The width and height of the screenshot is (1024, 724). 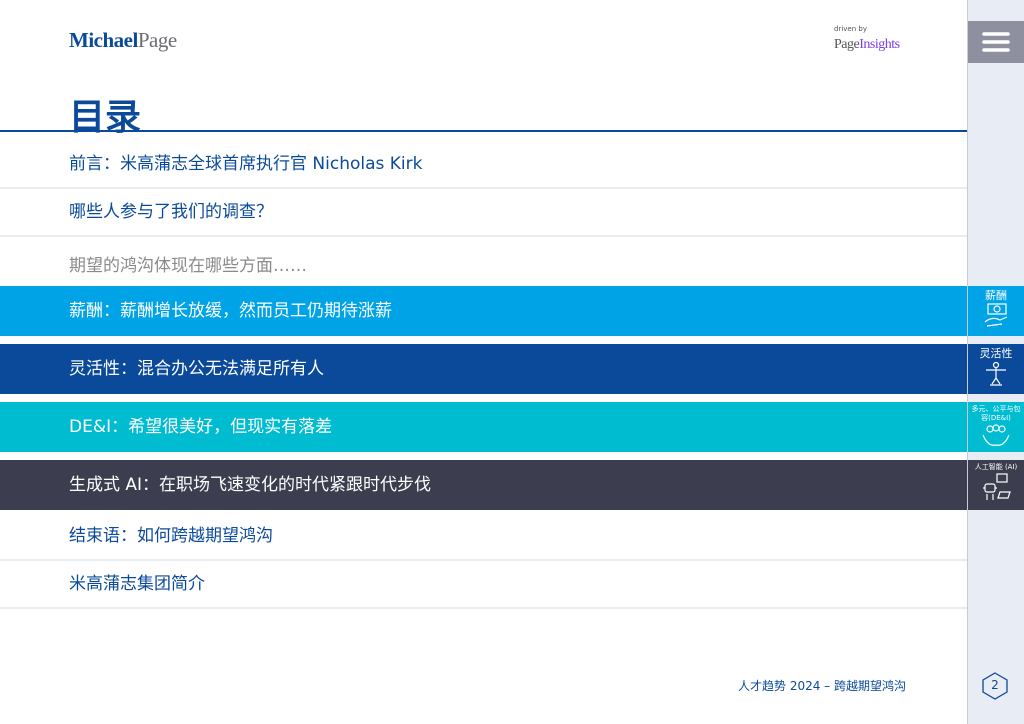 What do you see at coordinates (483, 585) in the screenshot?
I see `toc-item-about: 米高蒲志集团简介` at bounding box center [483, 585].